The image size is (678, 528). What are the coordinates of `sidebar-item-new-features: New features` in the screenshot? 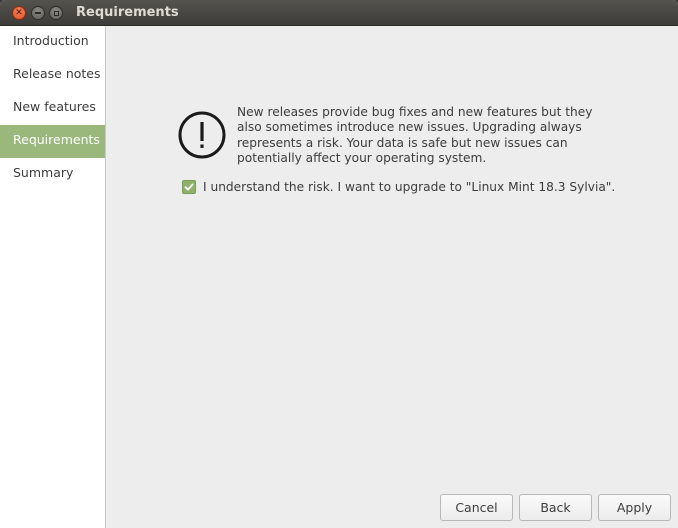 It's located at (52, 108).